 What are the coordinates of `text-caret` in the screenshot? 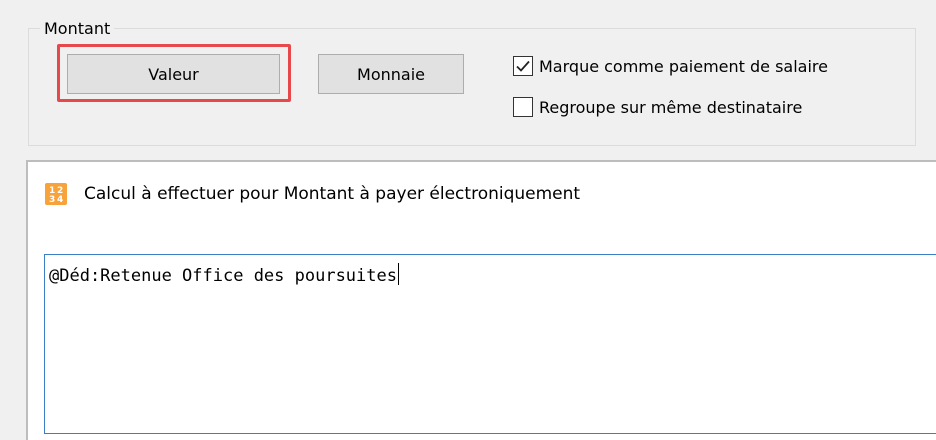 It's located at (398, 274).